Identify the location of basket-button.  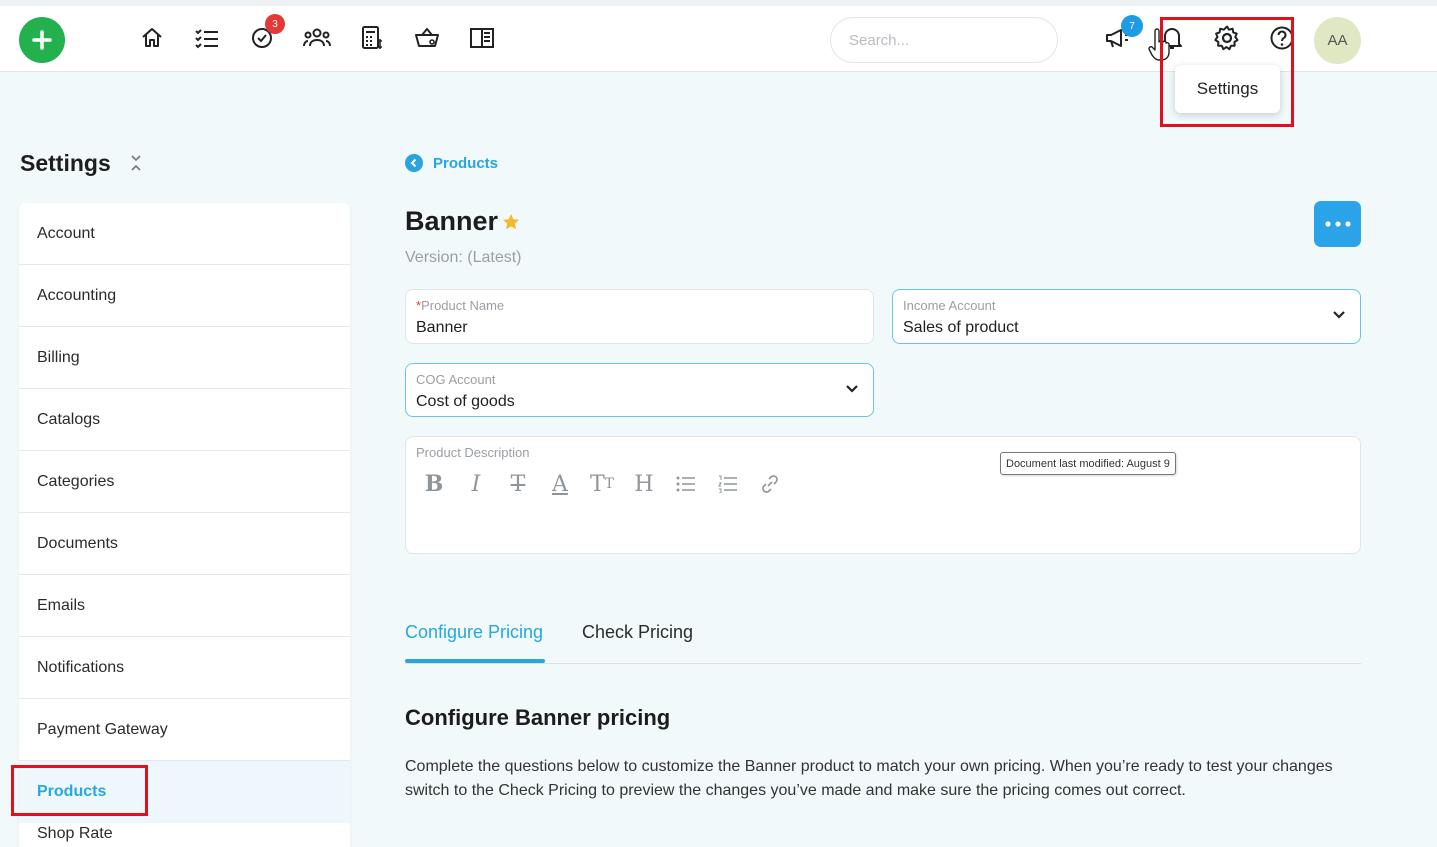
(427, 38).